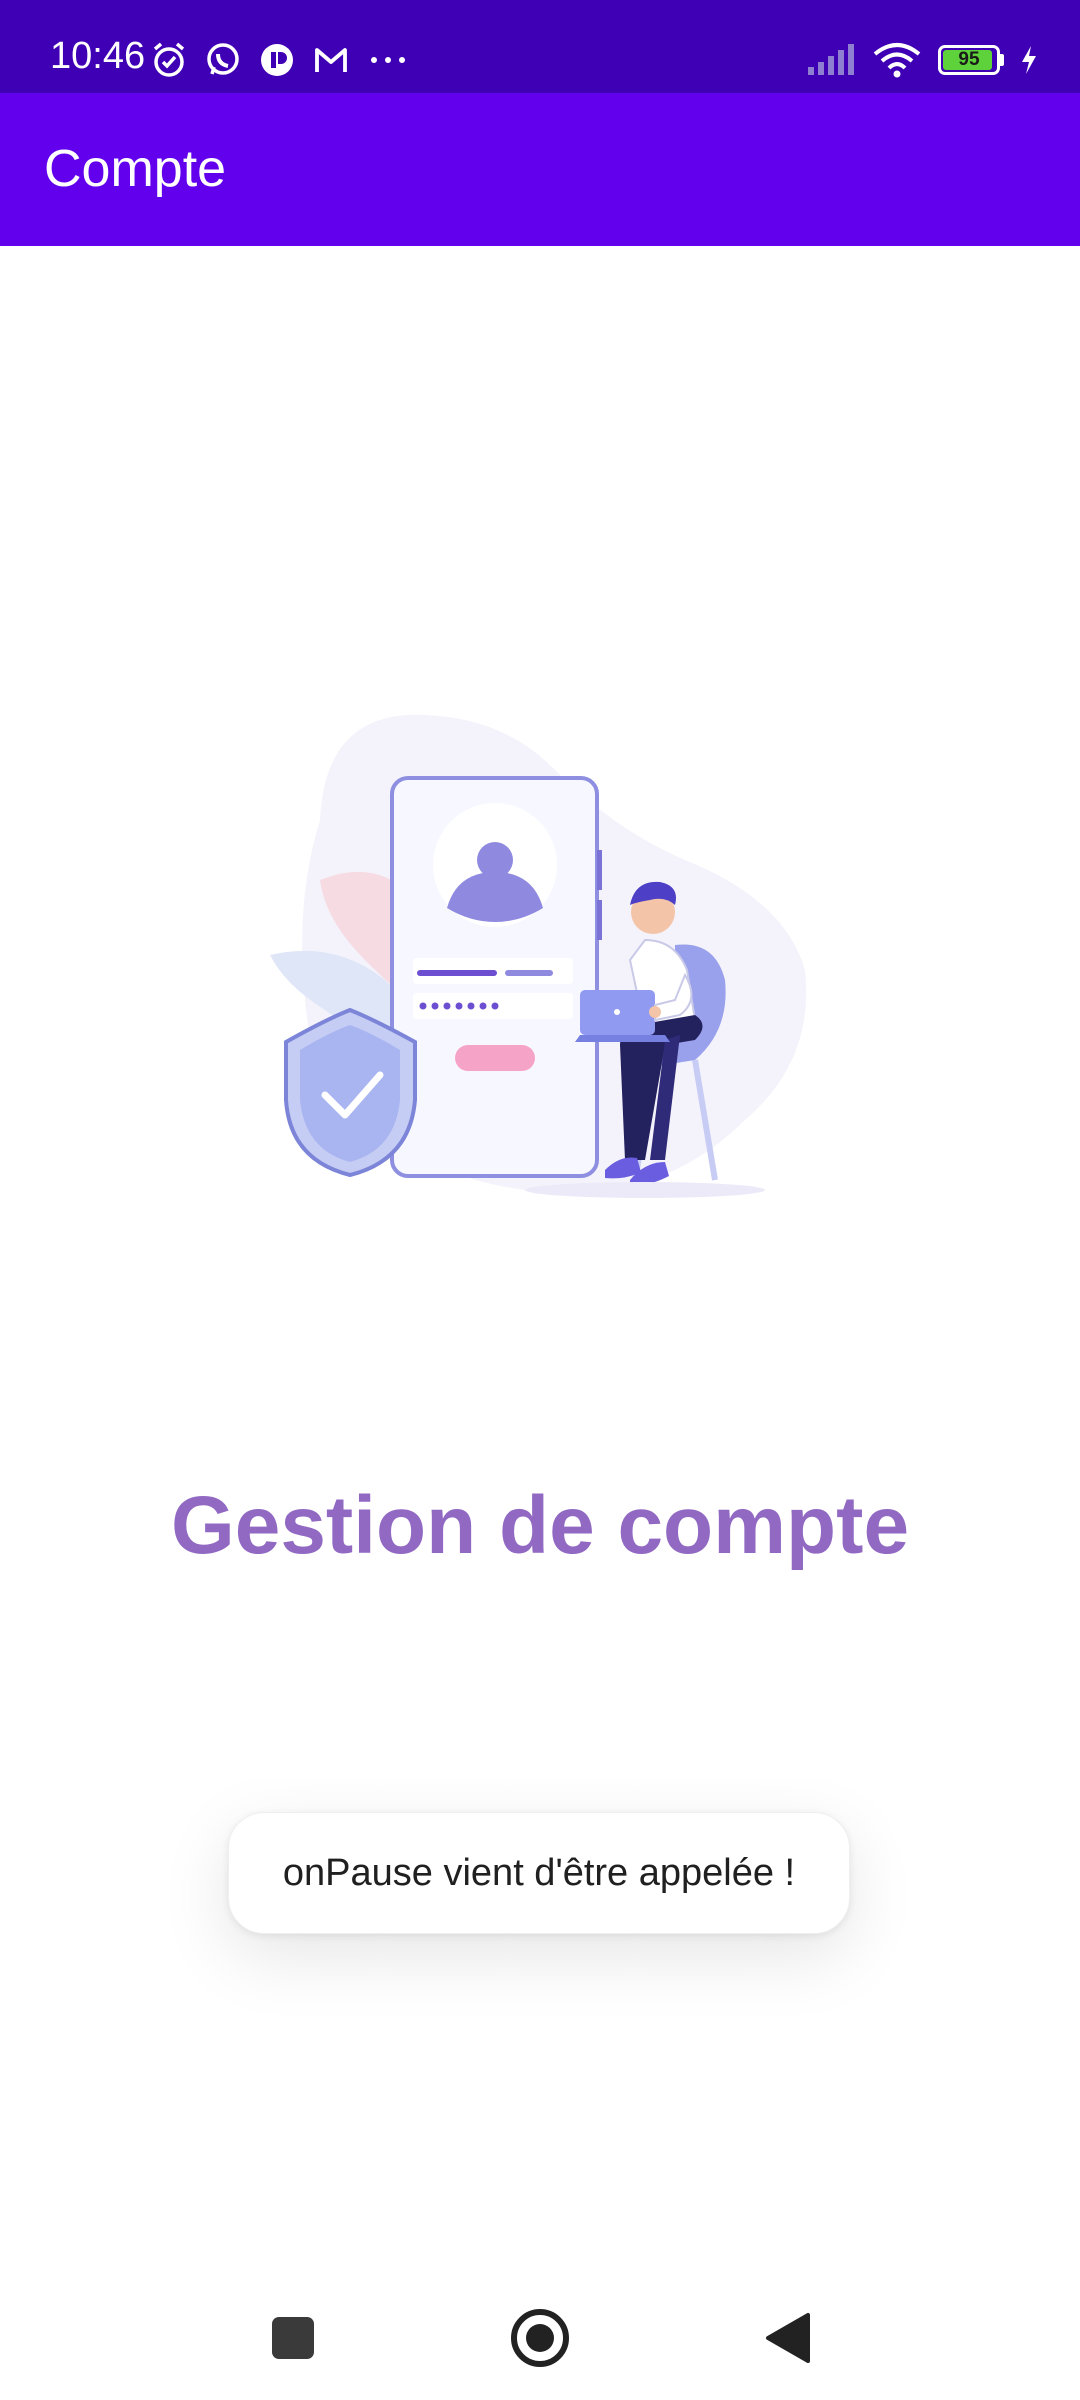 The width and height of the screenshot is (1080, 2400). I want to click on toast-message: onPause vient d'être appelée !, so click(539, 1872).